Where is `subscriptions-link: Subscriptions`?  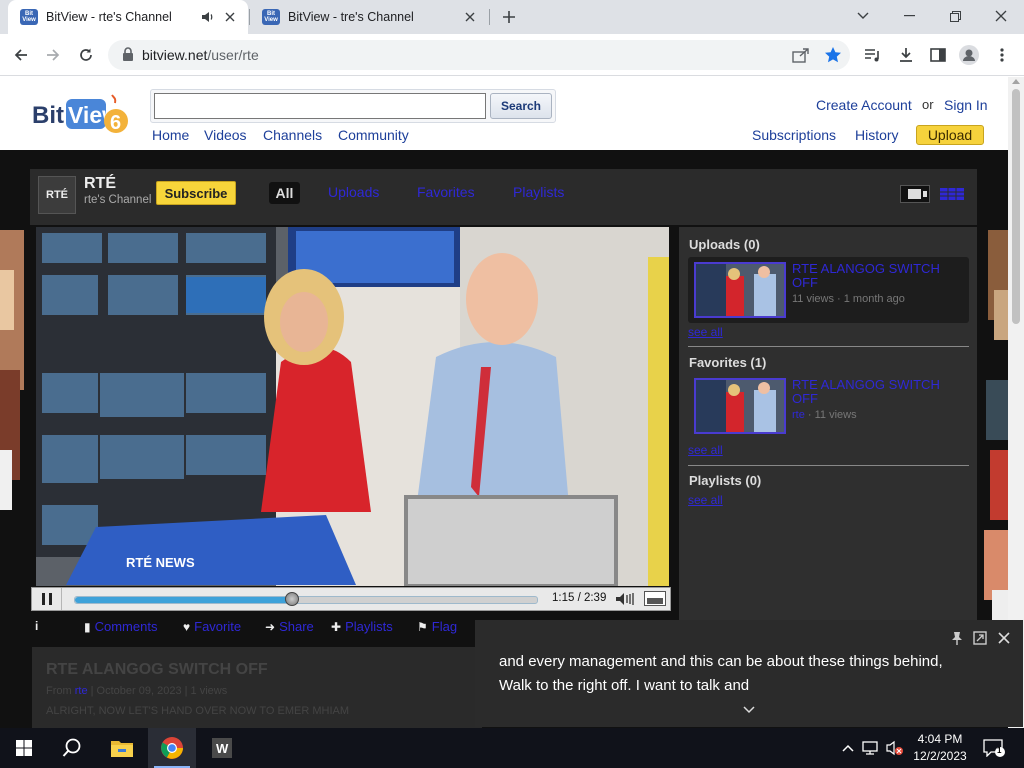 subscriptions-link: Subscriptions is located at coordinates (794, 135).